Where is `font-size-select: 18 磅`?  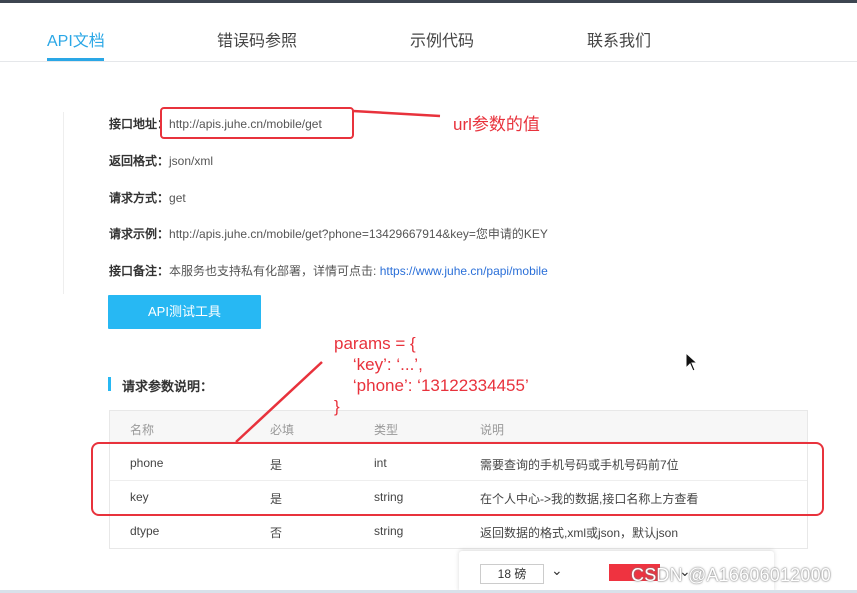 font-size-select: 18 磅 is located at coordinates (512, 574).